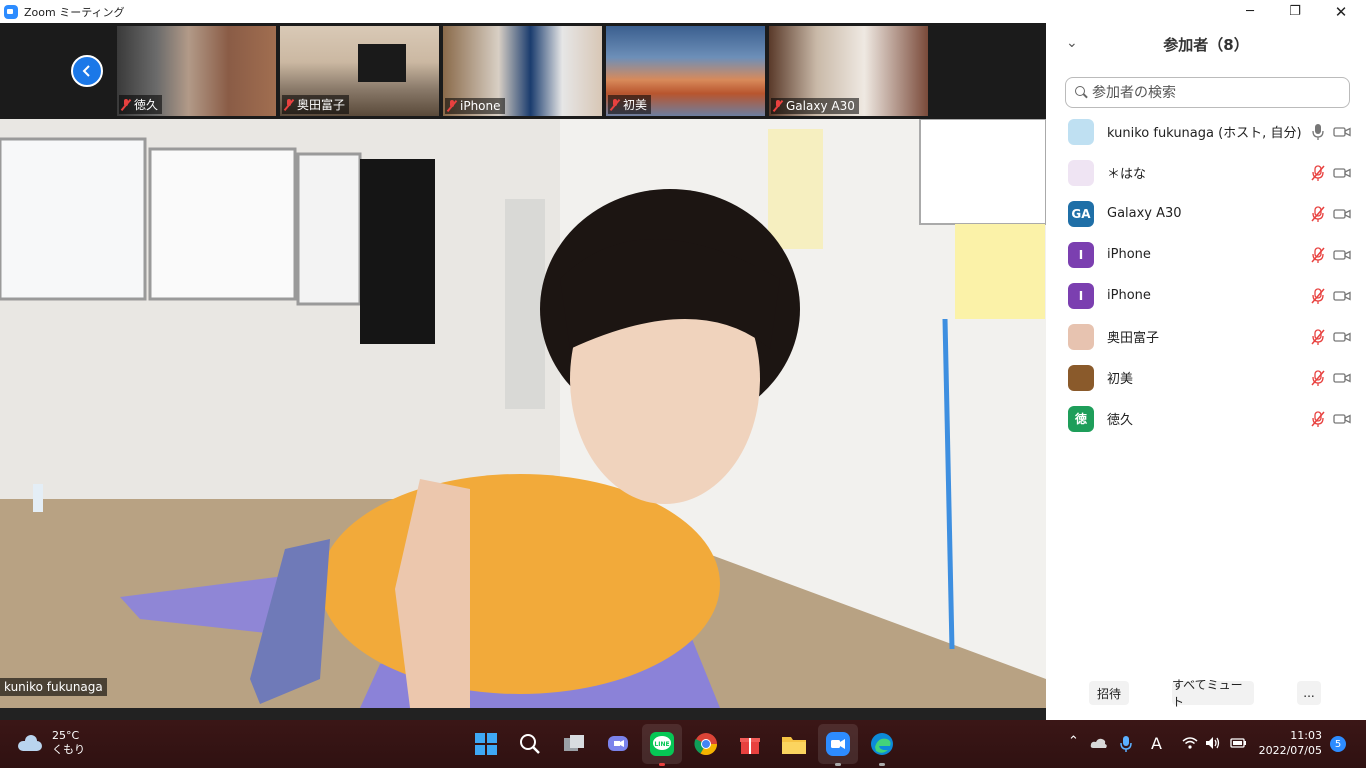 This screenshot has width=1366, height=768. What do you see at coordinates (882, 744) in the screenshot?
I see `edge-button` at bounding box center [882, 744].